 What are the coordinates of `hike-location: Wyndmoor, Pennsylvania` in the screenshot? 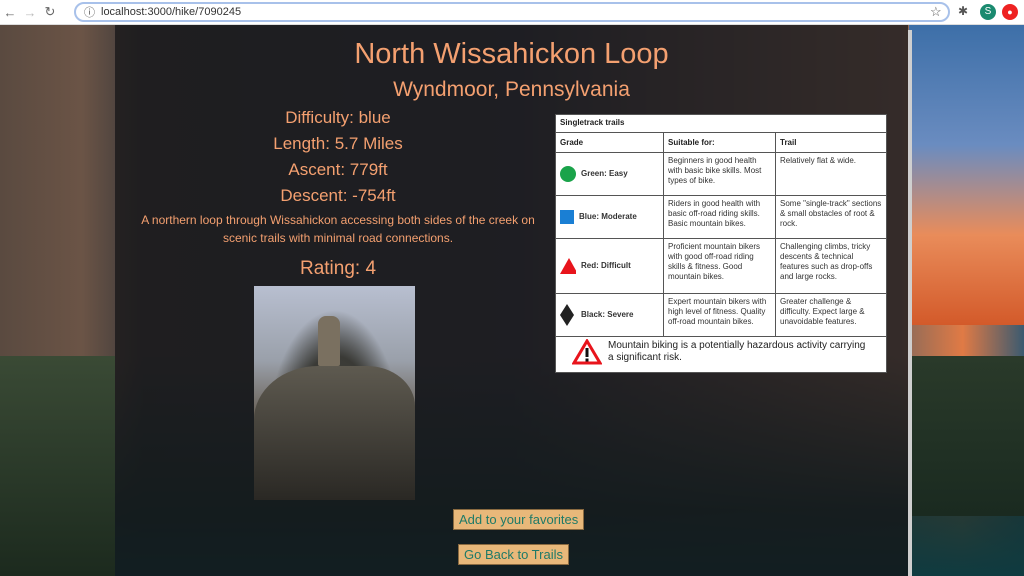 It's located at (511, 89).